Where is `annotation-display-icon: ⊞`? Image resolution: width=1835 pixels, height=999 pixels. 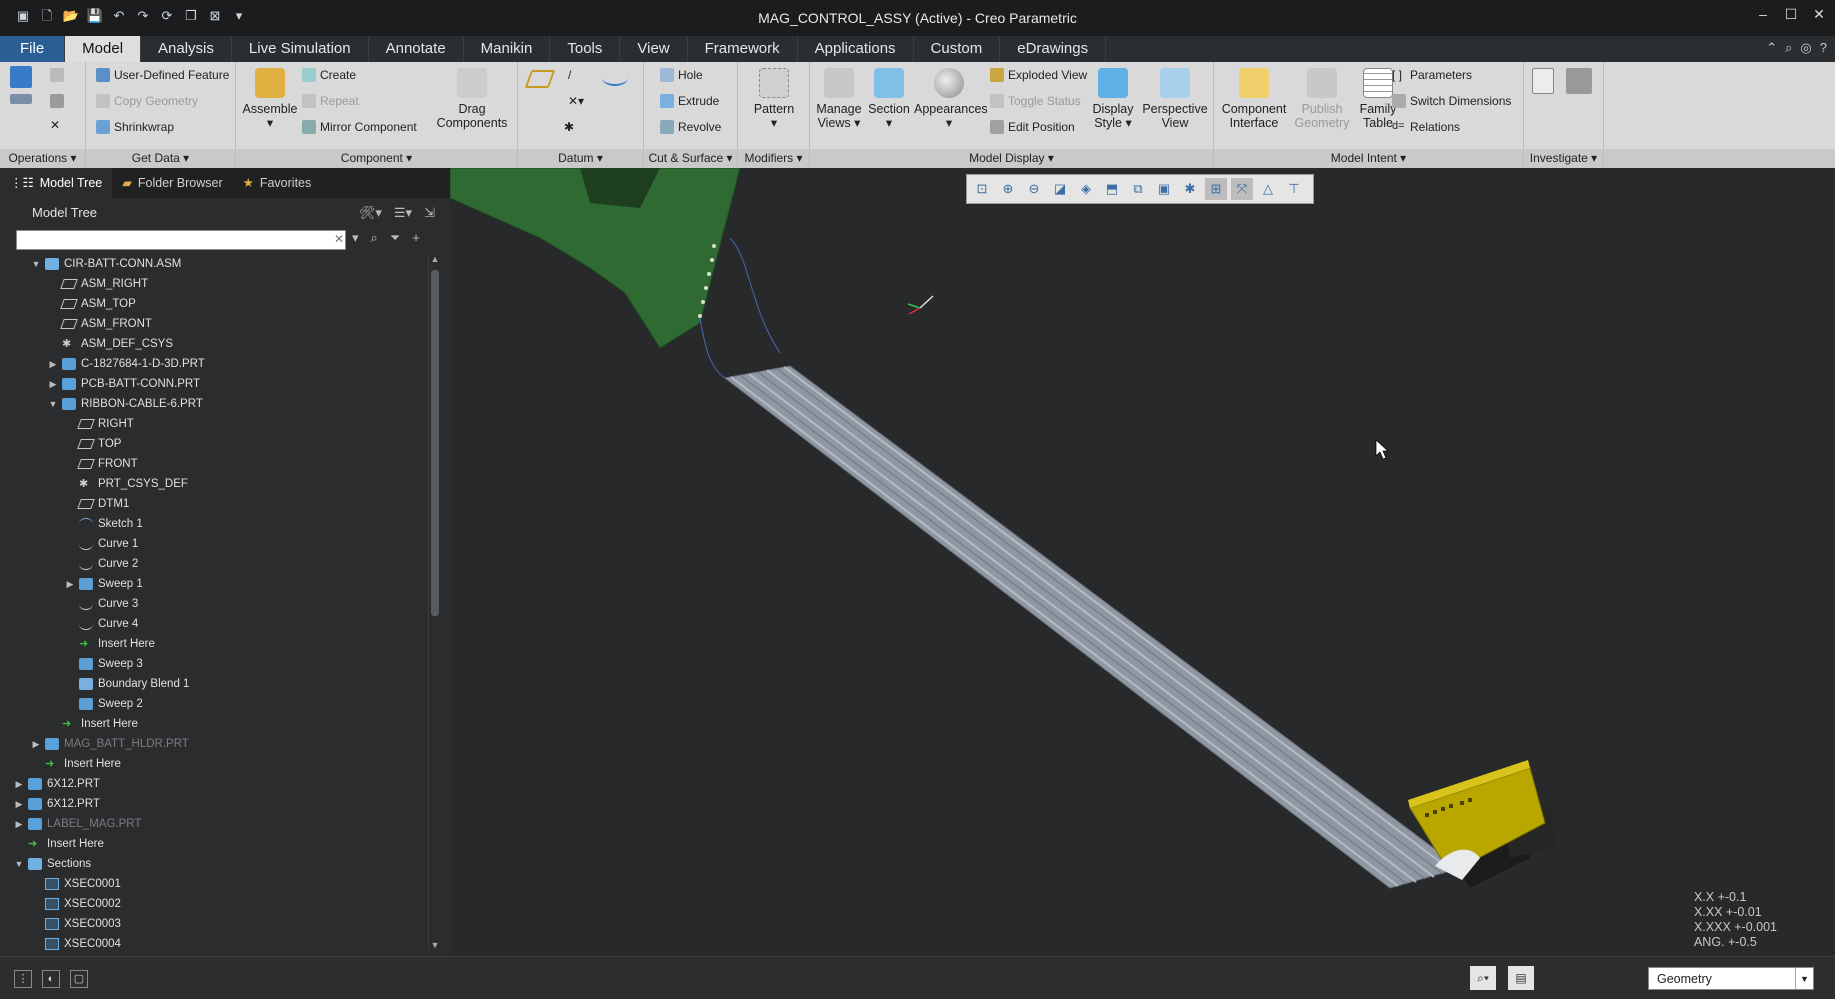 annotation-display-icon: ⊞ is located at coordinates (1216, 189).